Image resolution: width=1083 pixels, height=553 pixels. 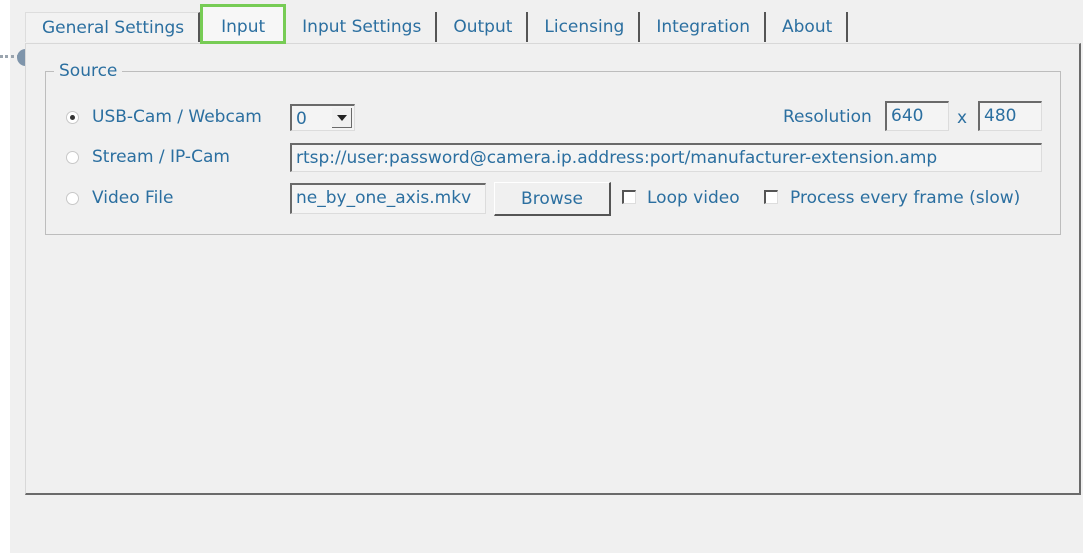 I want to click on browse-button: Browse, so click(x=552, y=199).